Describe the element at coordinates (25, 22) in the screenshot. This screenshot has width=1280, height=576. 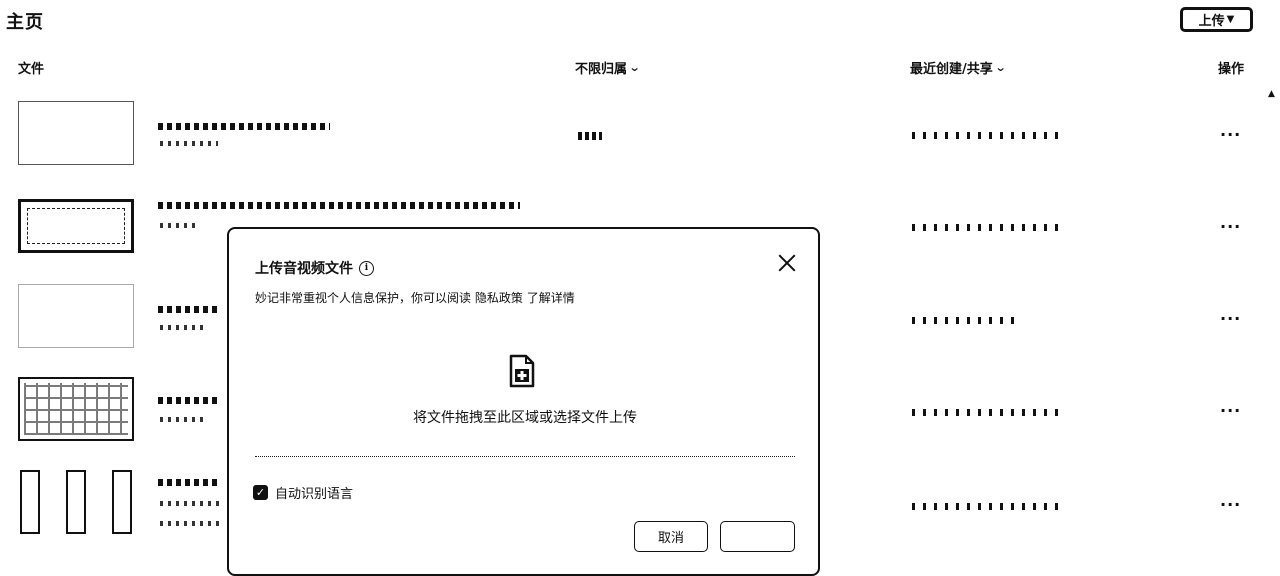
I see `page-title: 主页` at that location.